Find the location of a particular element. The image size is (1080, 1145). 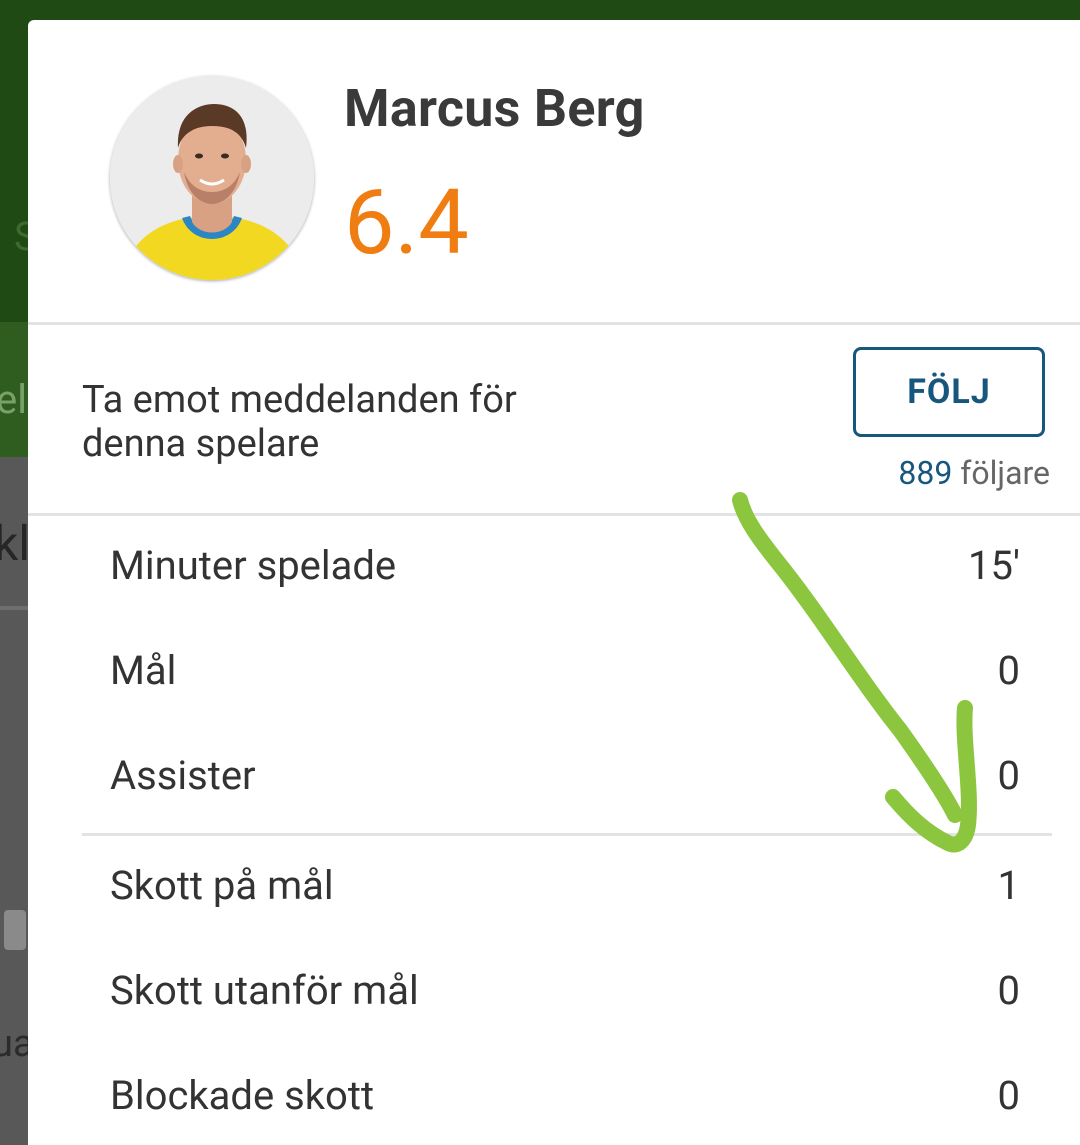

stat-value: 1 is located at coordinates (1008, 885).